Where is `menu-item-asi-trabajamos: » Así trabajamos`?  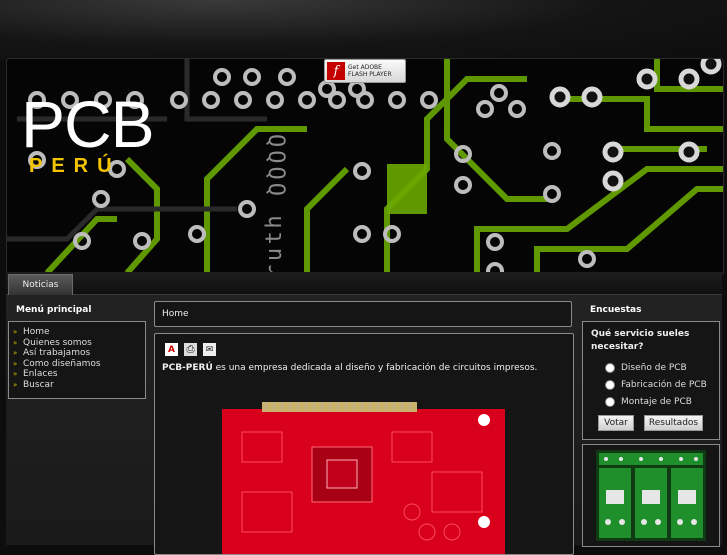
menu-item-asi-trabajamos: » Así trabajamos is located at coordinates (77, 353).